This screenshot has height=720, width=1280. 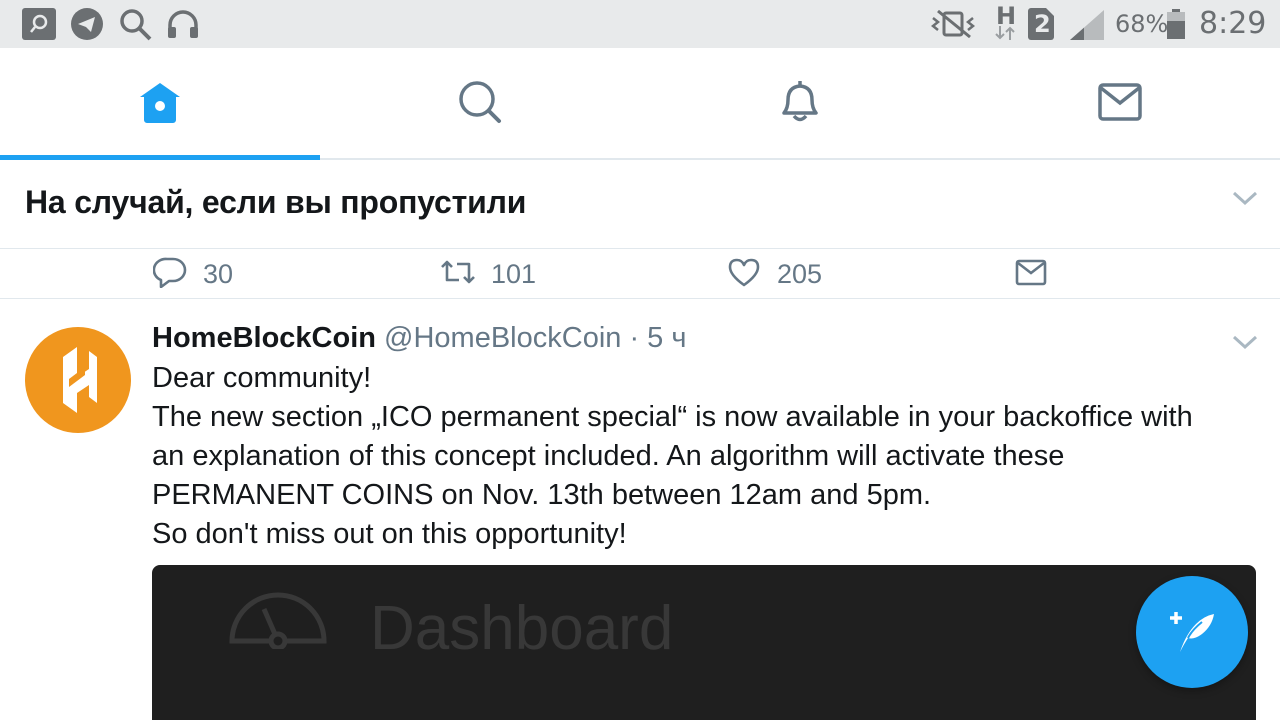 What do you see at coordinates (169, 274) in the screenshot?
I see `reply-icon` at bounding box center [169, 274].